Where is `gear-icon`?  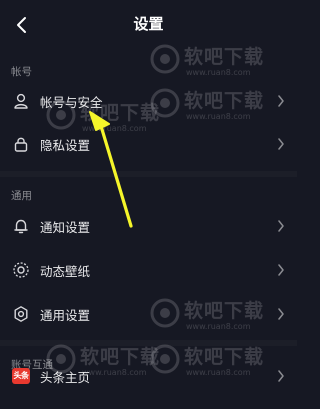 gear-icon is located at coordinates (21, 314).